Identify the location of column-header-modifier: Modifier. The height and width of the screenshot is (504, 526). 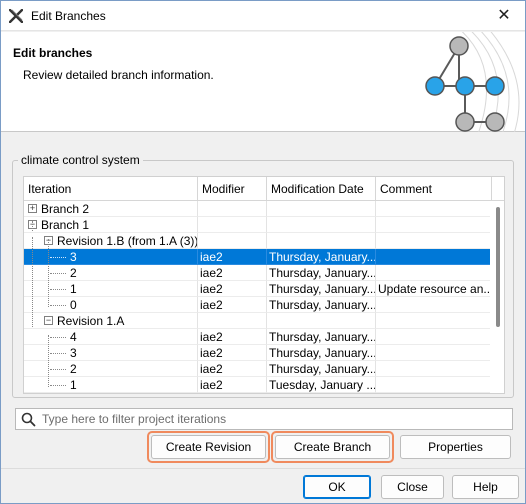
(232, 189).